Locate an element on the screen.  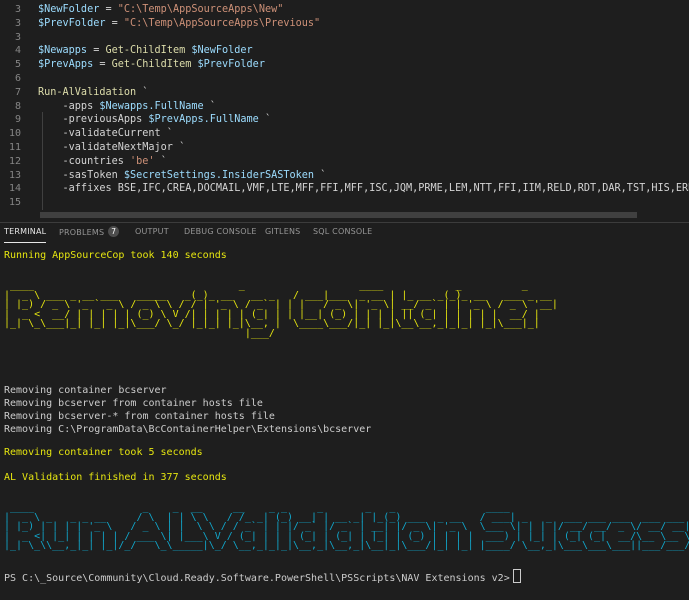
line-number: 7 is located at coordinates (17, 92).